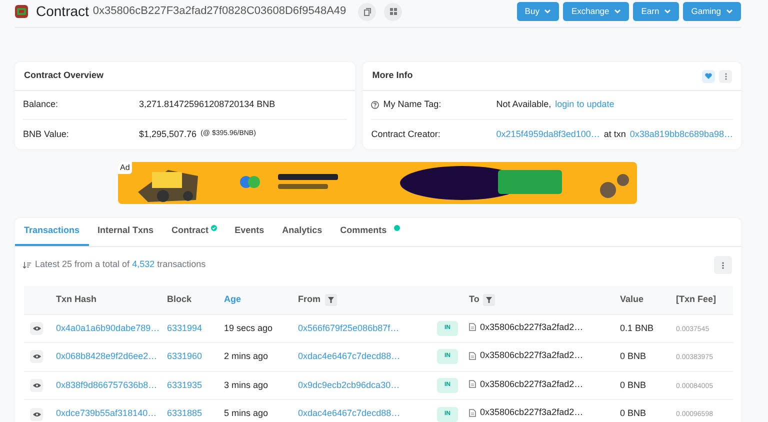 This screenshot has width=768, height=422. Describe the element at coordinates (233, 299) in the screenshot. I see `sort-column-link: Age` at that location.